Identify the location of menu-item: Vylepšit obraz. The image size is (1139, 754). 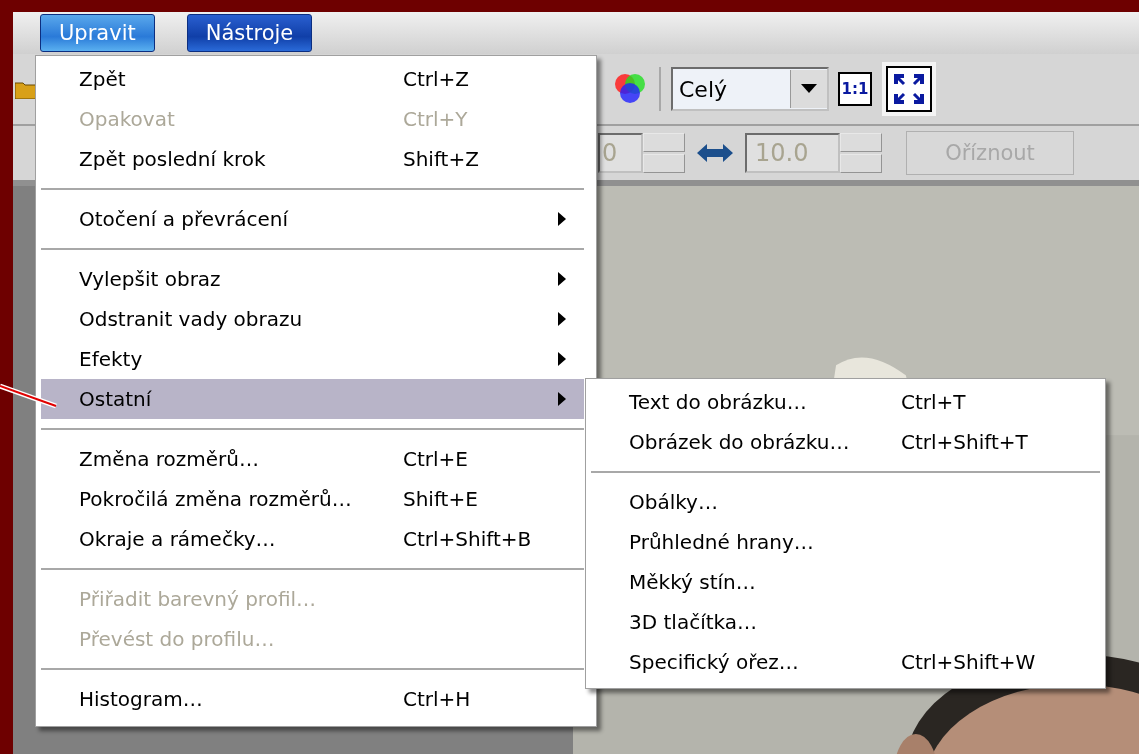
(312, 279).